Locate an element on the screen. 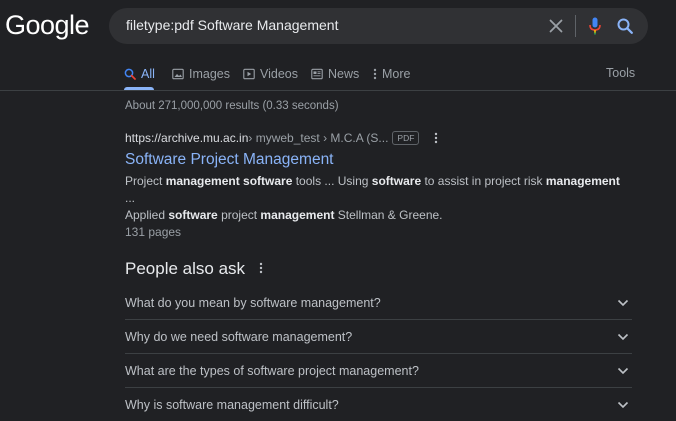  microphone-icon is located at coordinates (595, 26).